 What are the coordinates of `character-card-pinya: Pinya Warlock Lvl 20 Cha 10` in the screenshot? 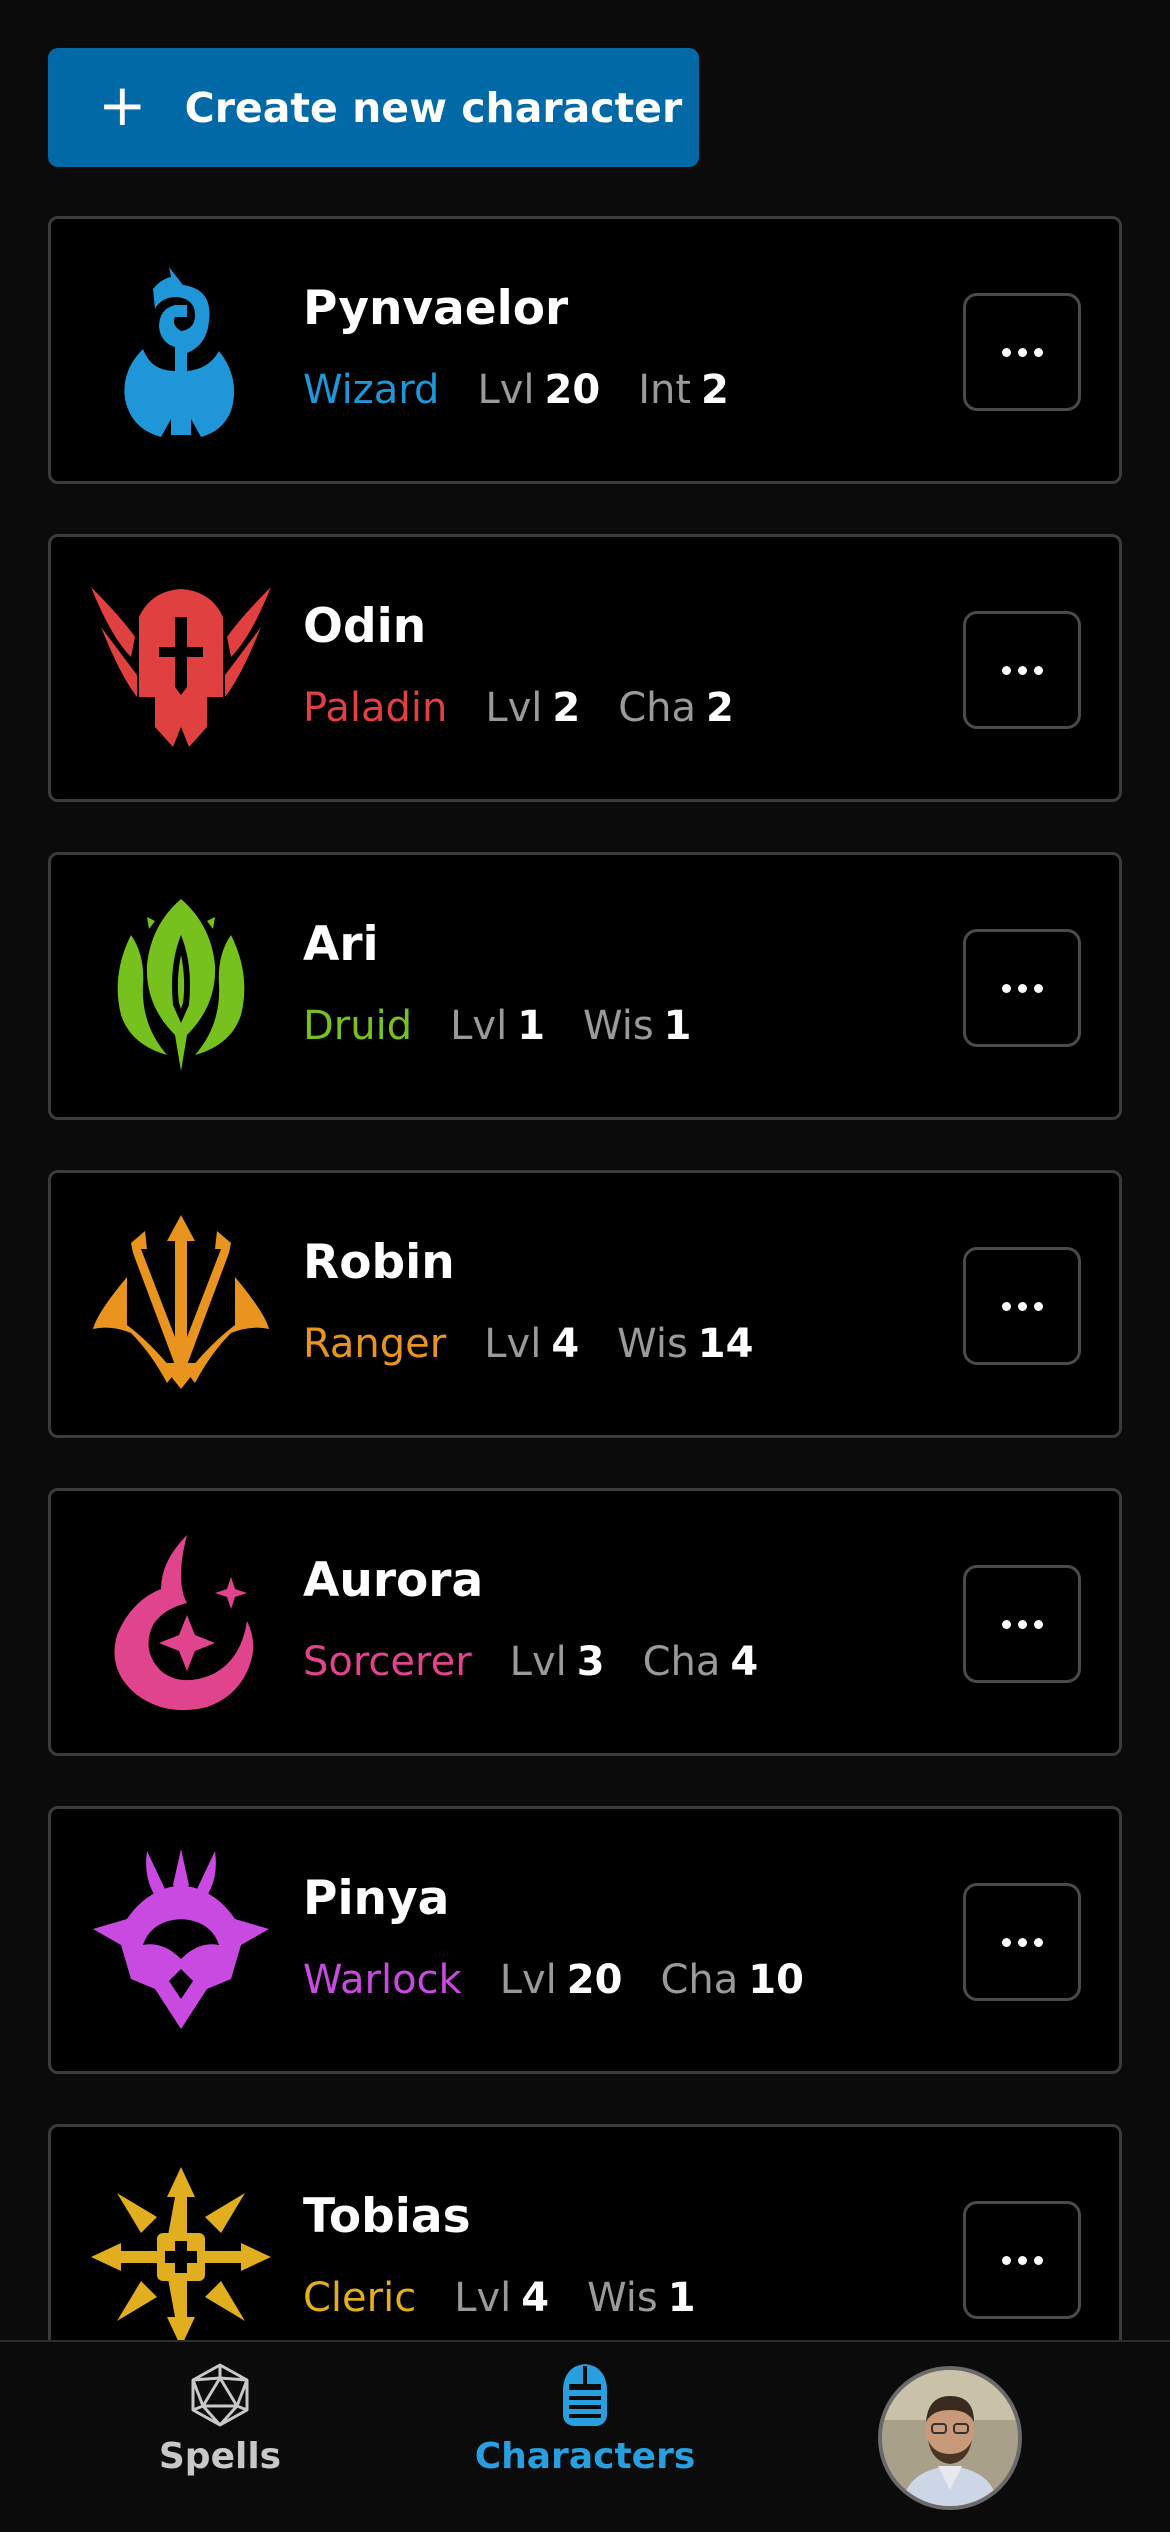 It's located at (585, 1940).